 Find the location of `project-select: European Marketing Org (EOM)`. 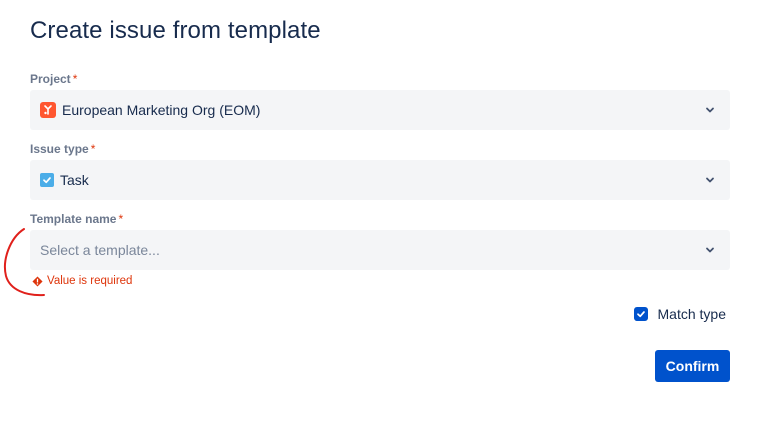

project-select: European Marketing Org (EOM) is located at coordinates (380, 110).